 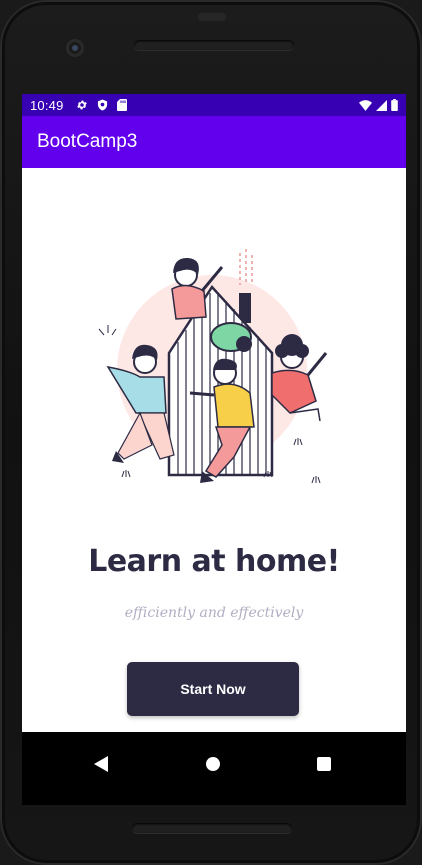 I want to click on headline: Learn at home!, so click(x=214, y=561).